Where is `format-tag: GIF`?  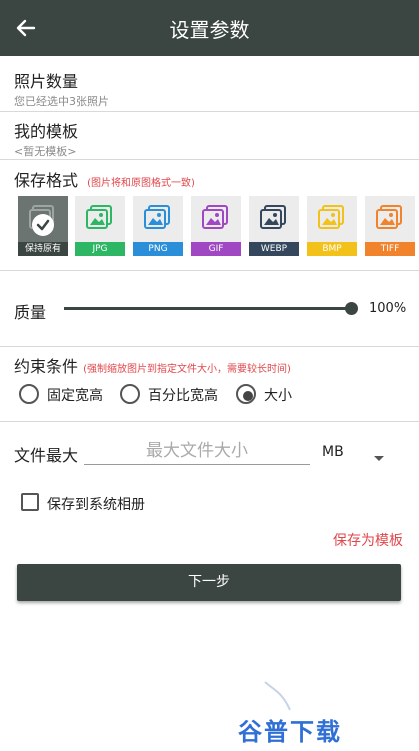
format-tag: GIF is located at coordinates (216, 249).